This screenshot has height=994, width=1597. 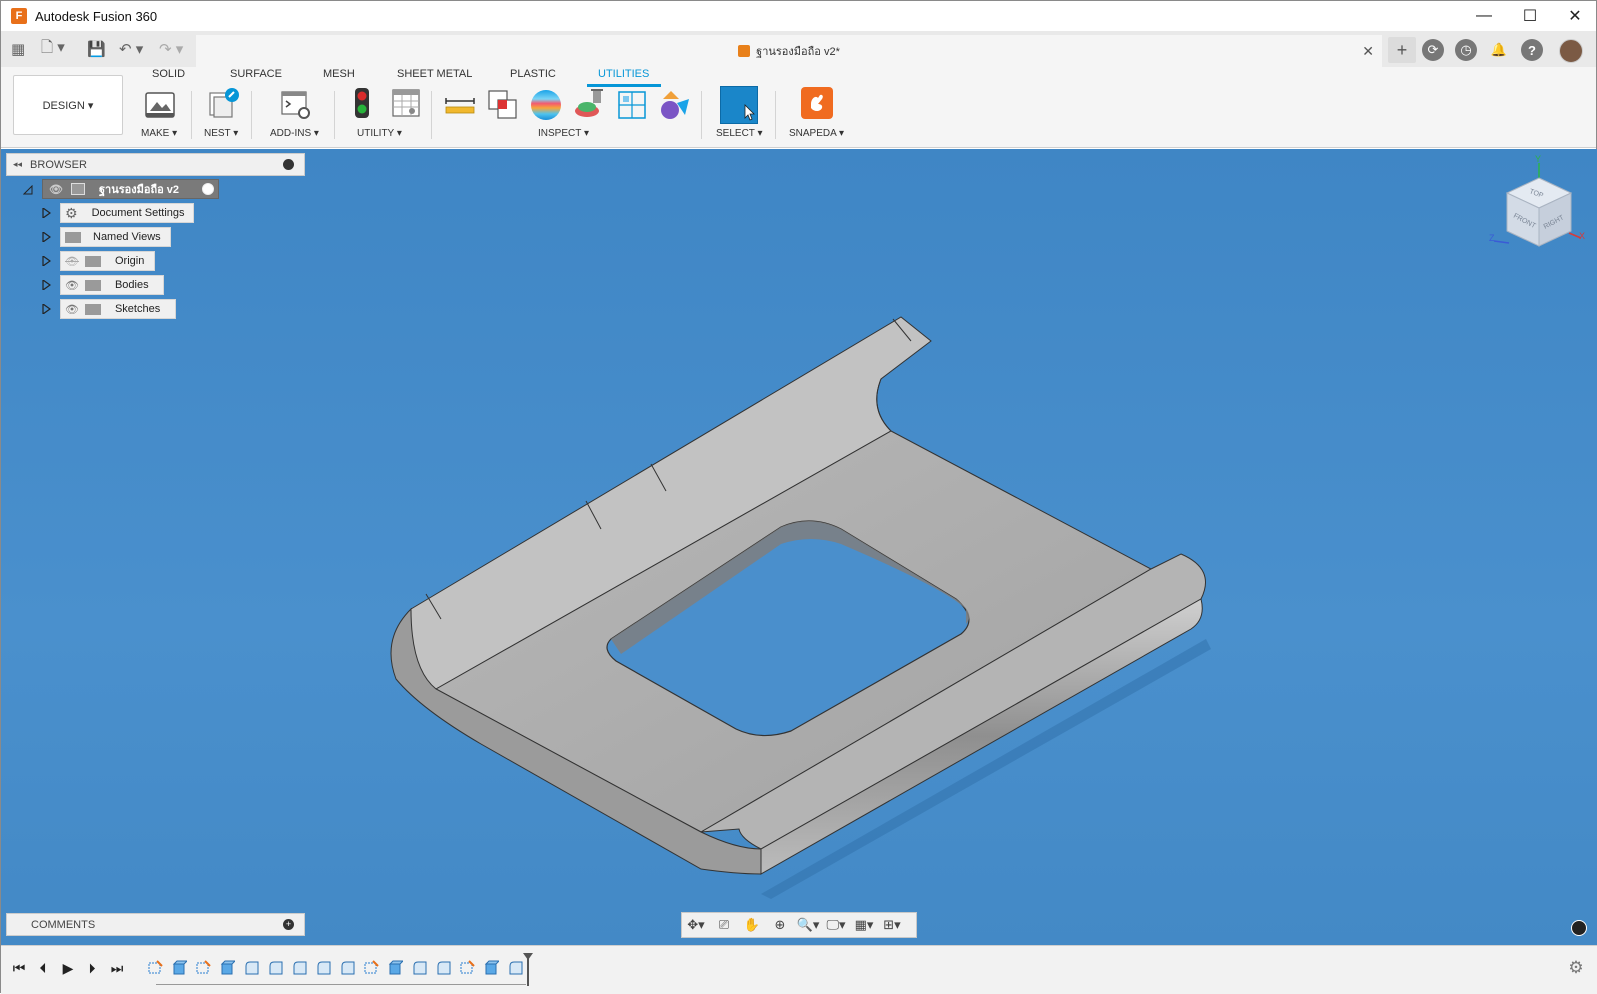 What do you see at coordinates (17, 164) in the screenshot?
I see `collapse-panel-icon: ◂◂` at bounding box center [17, 164].